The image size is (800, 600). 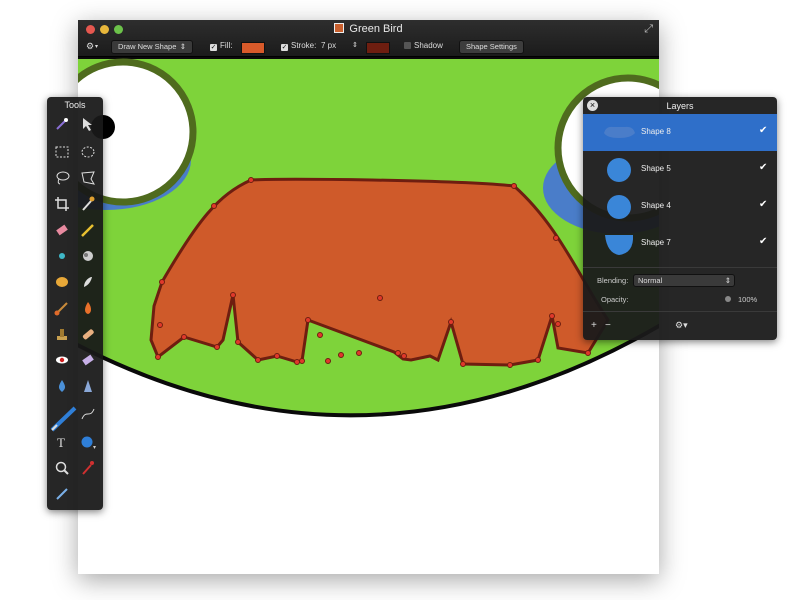 I want to click on curve-pen-icon, so click(x=88, y=414).